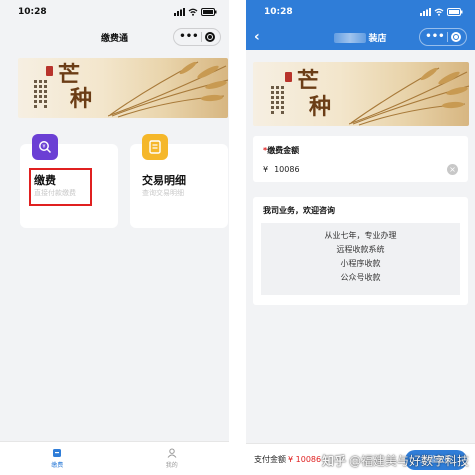 This screenshot has height=475, width=475. Describe the element at coordinates (57, 453) in the screenshot. I see `home-icon` at that location.